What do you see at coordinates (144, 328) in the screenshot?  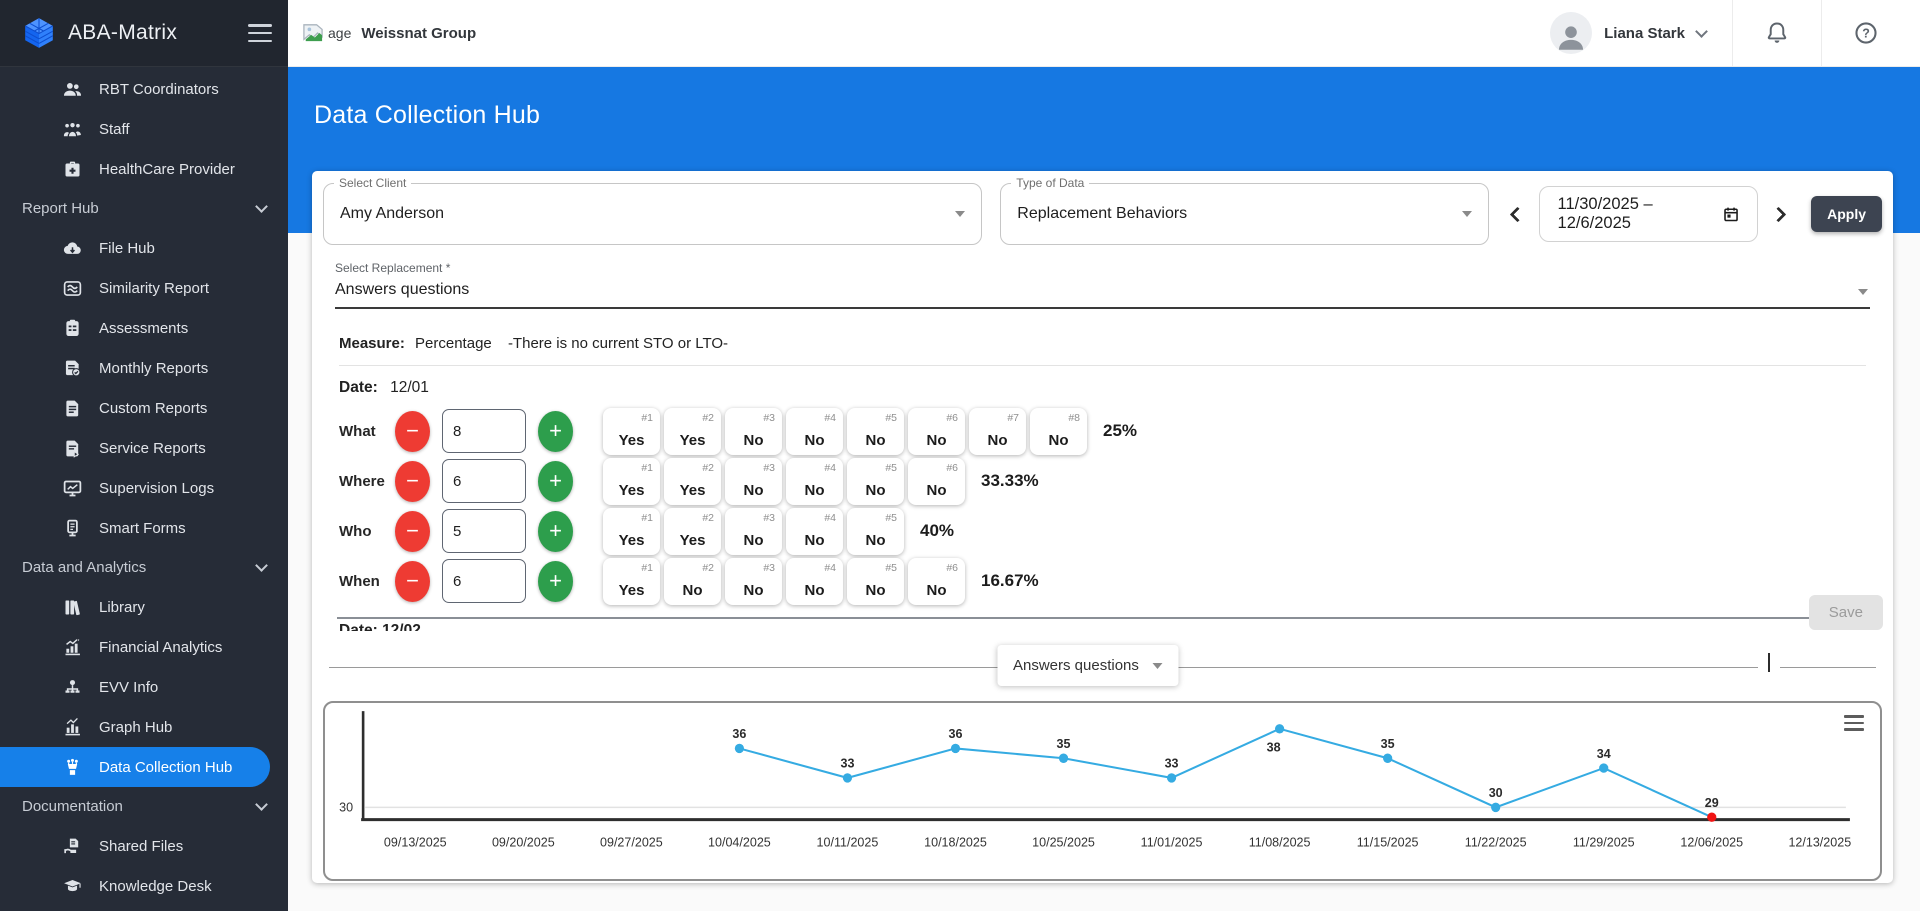 I see `sidebar-item-assessments: Assessments` at bounding box center [144, 328].